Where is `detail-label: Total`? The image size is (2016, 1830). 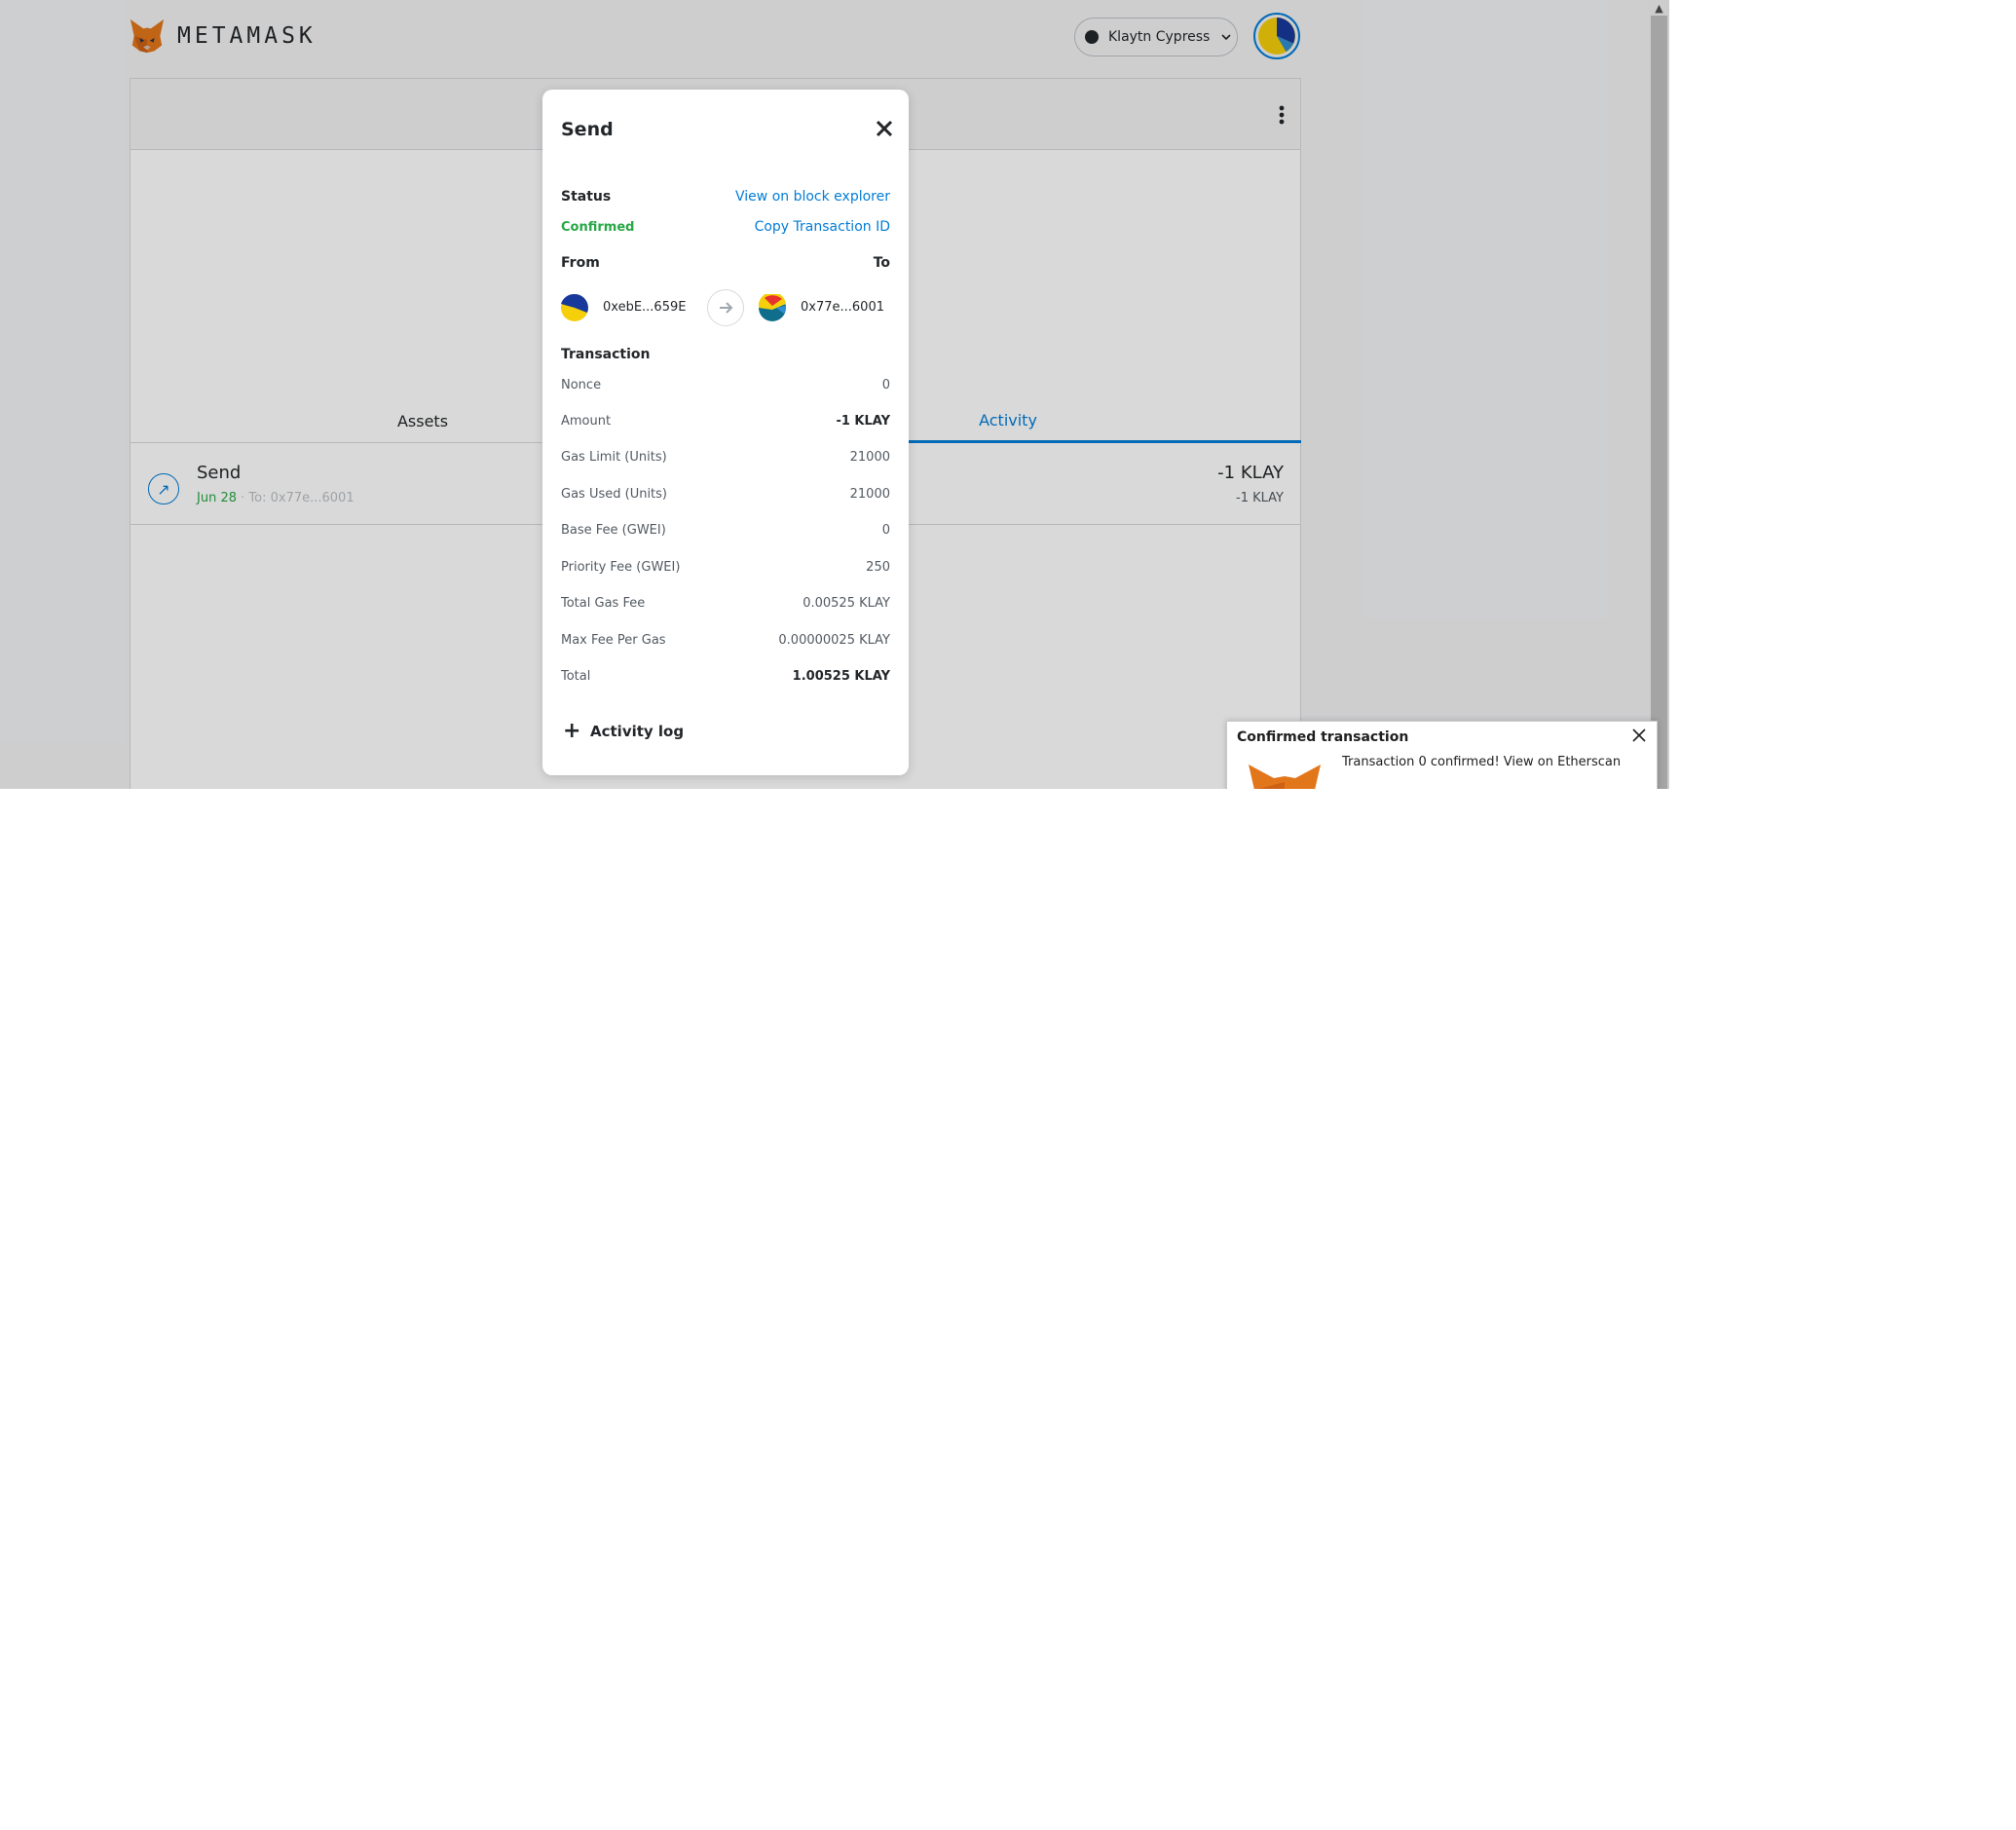
detail-label: Total is located at coordinates (576, 676).